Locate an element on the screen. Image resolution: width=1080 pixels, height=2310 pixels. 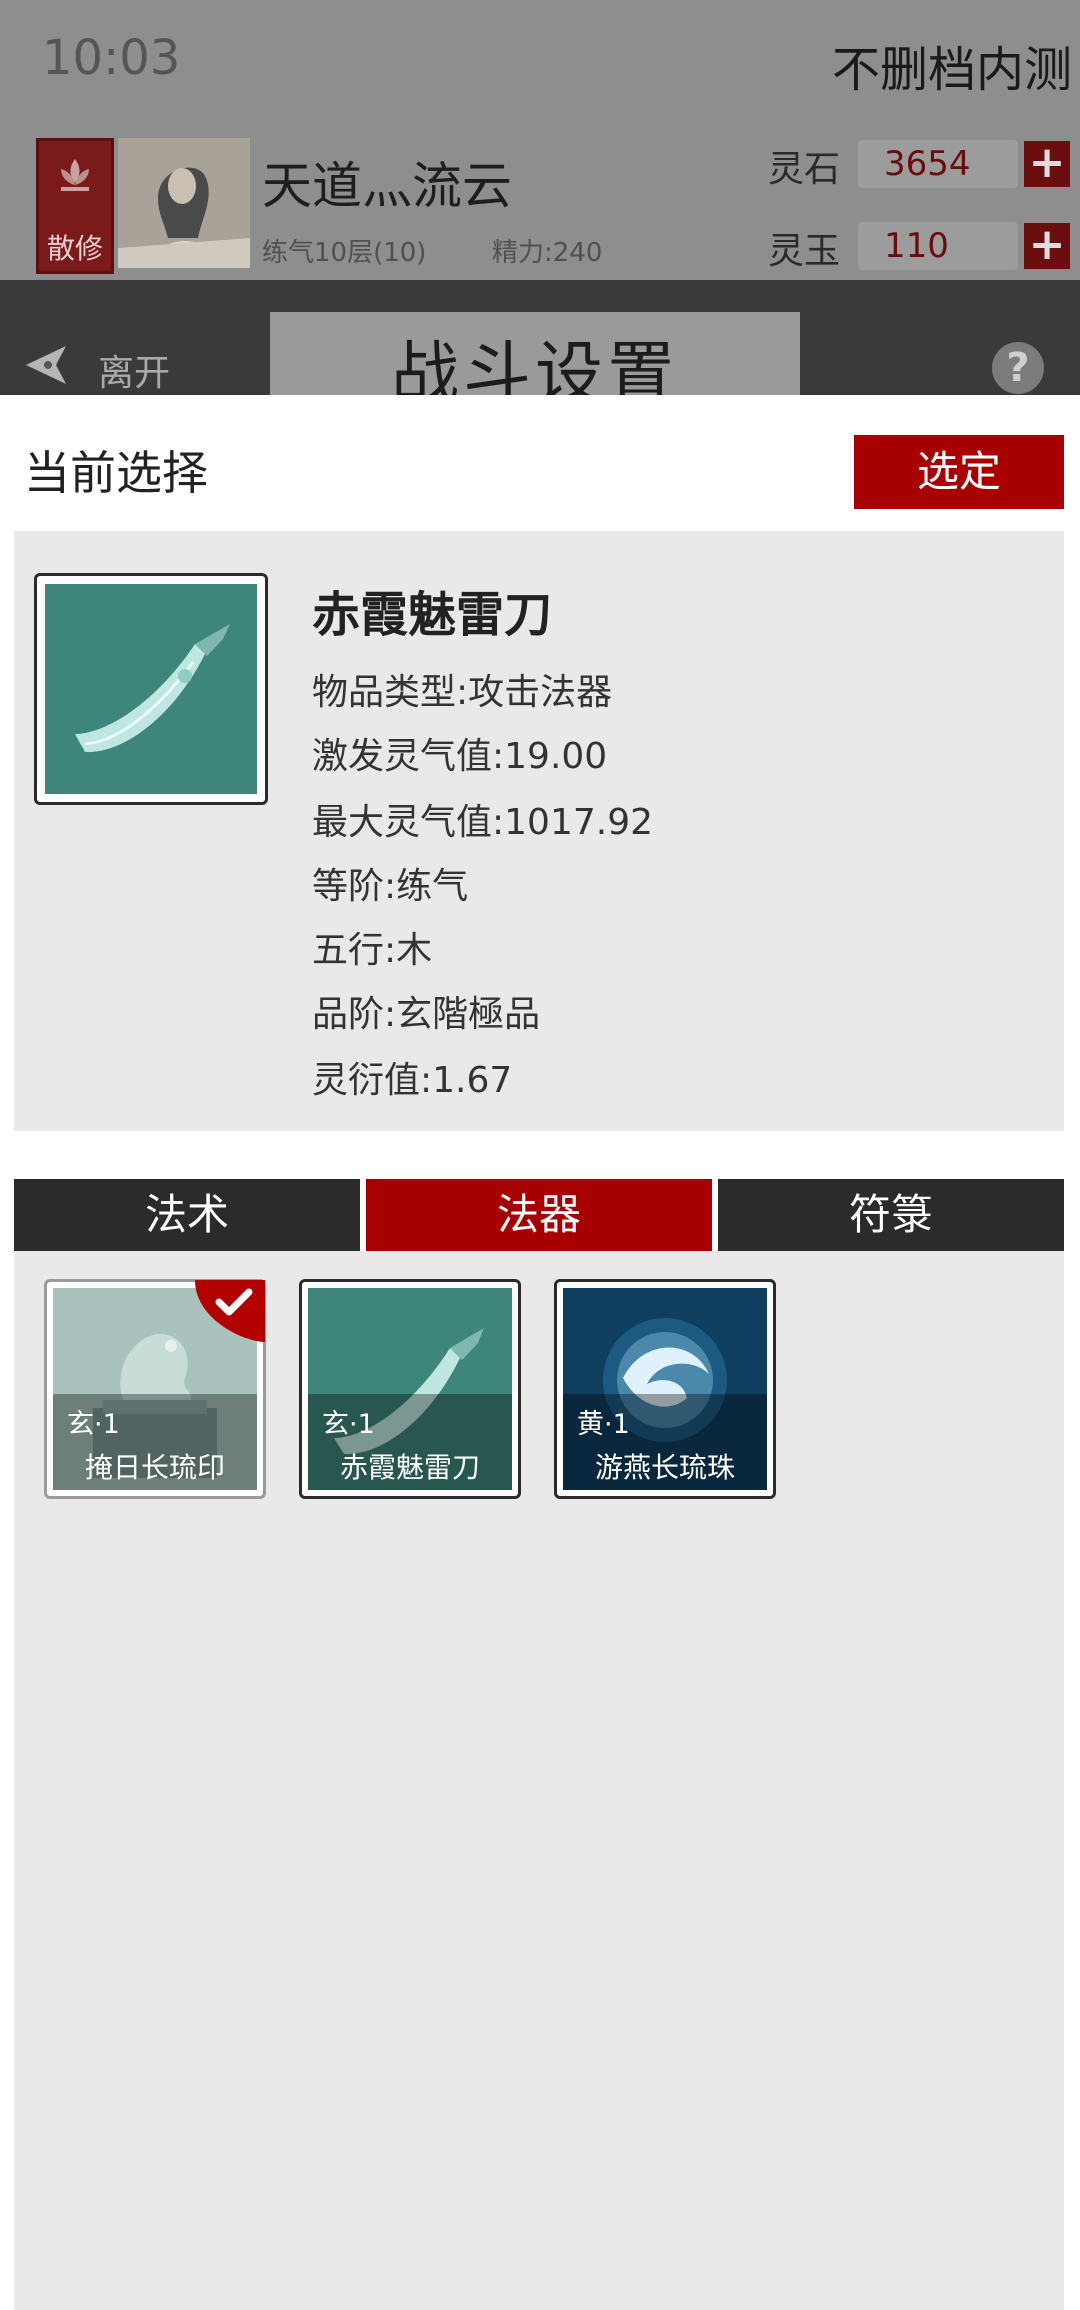
item-attribute: 品阶:玄階極品 is located at coordinates (426, 1014).